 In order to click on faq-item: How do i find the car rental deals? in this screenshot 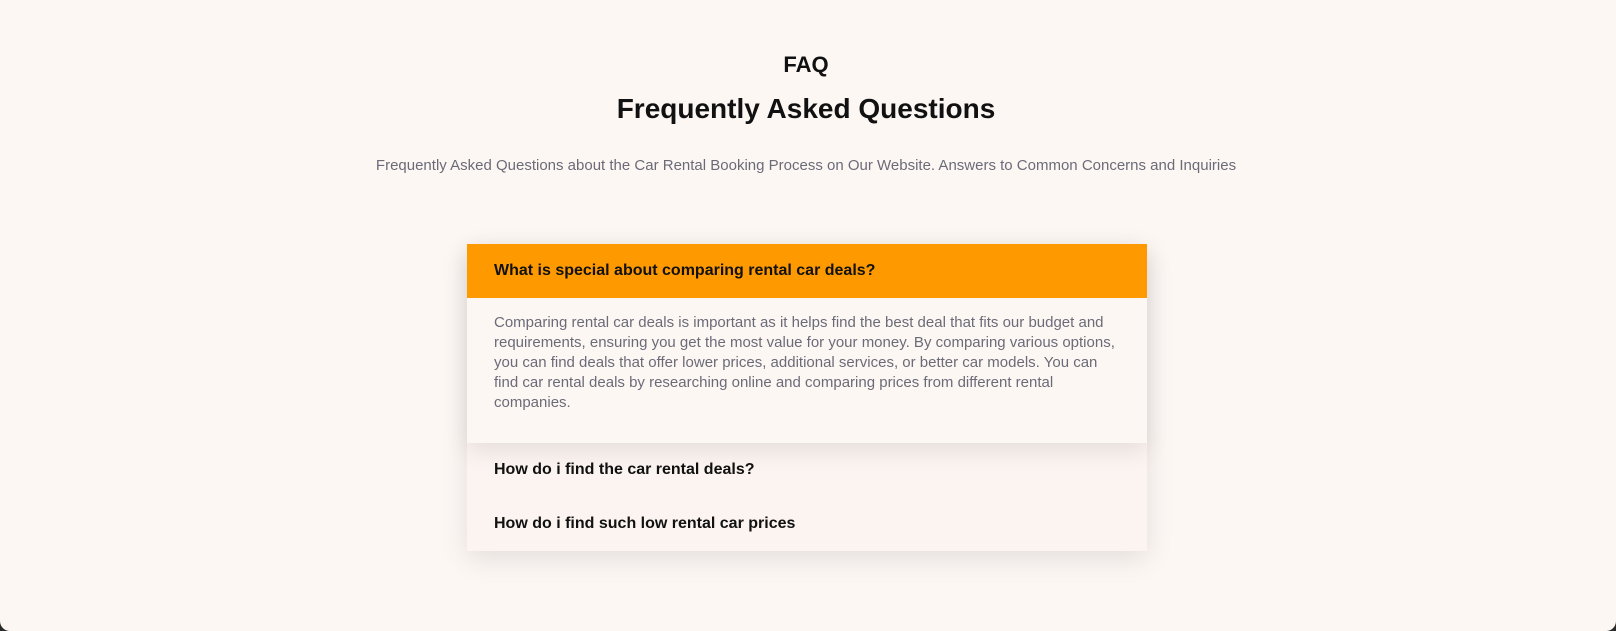, I will do `click(807, 470)`.